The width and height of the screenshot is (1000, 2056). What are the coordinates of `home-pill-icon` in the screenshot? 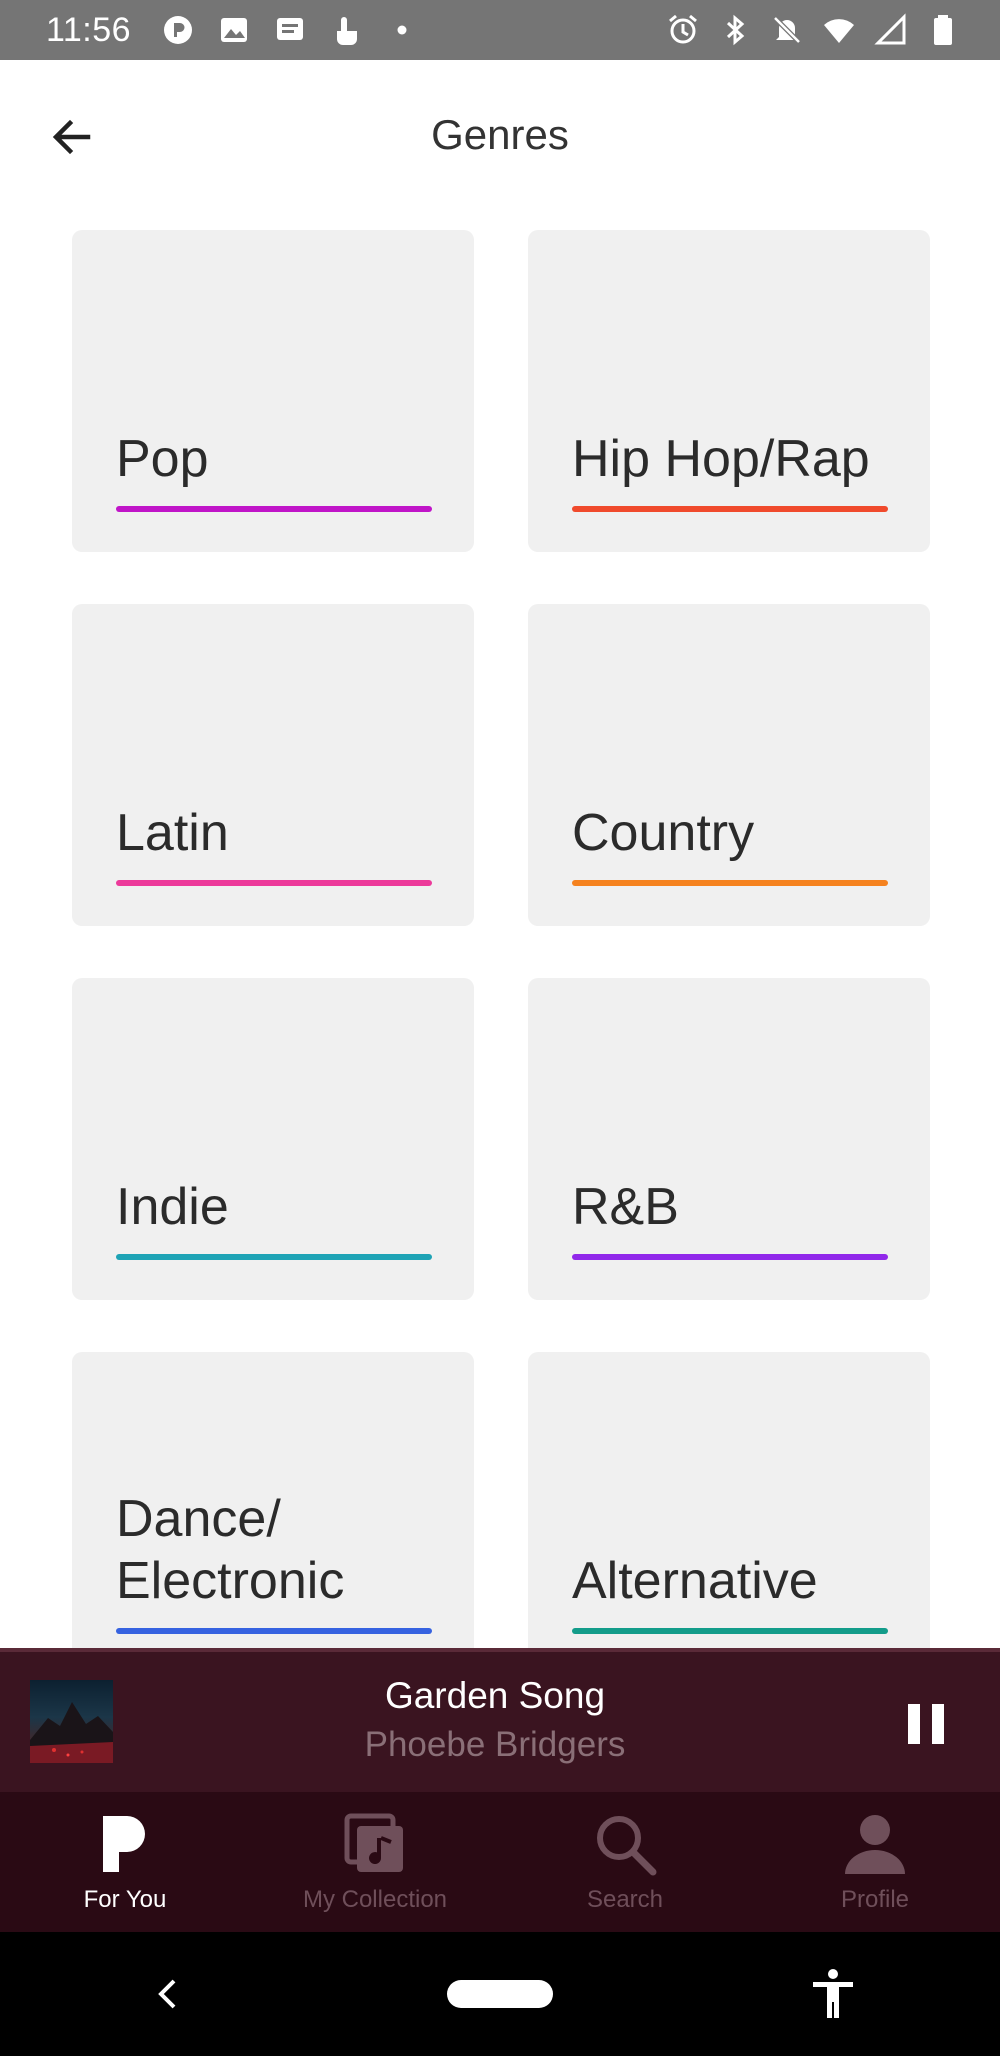 It's located at (499, 1994).